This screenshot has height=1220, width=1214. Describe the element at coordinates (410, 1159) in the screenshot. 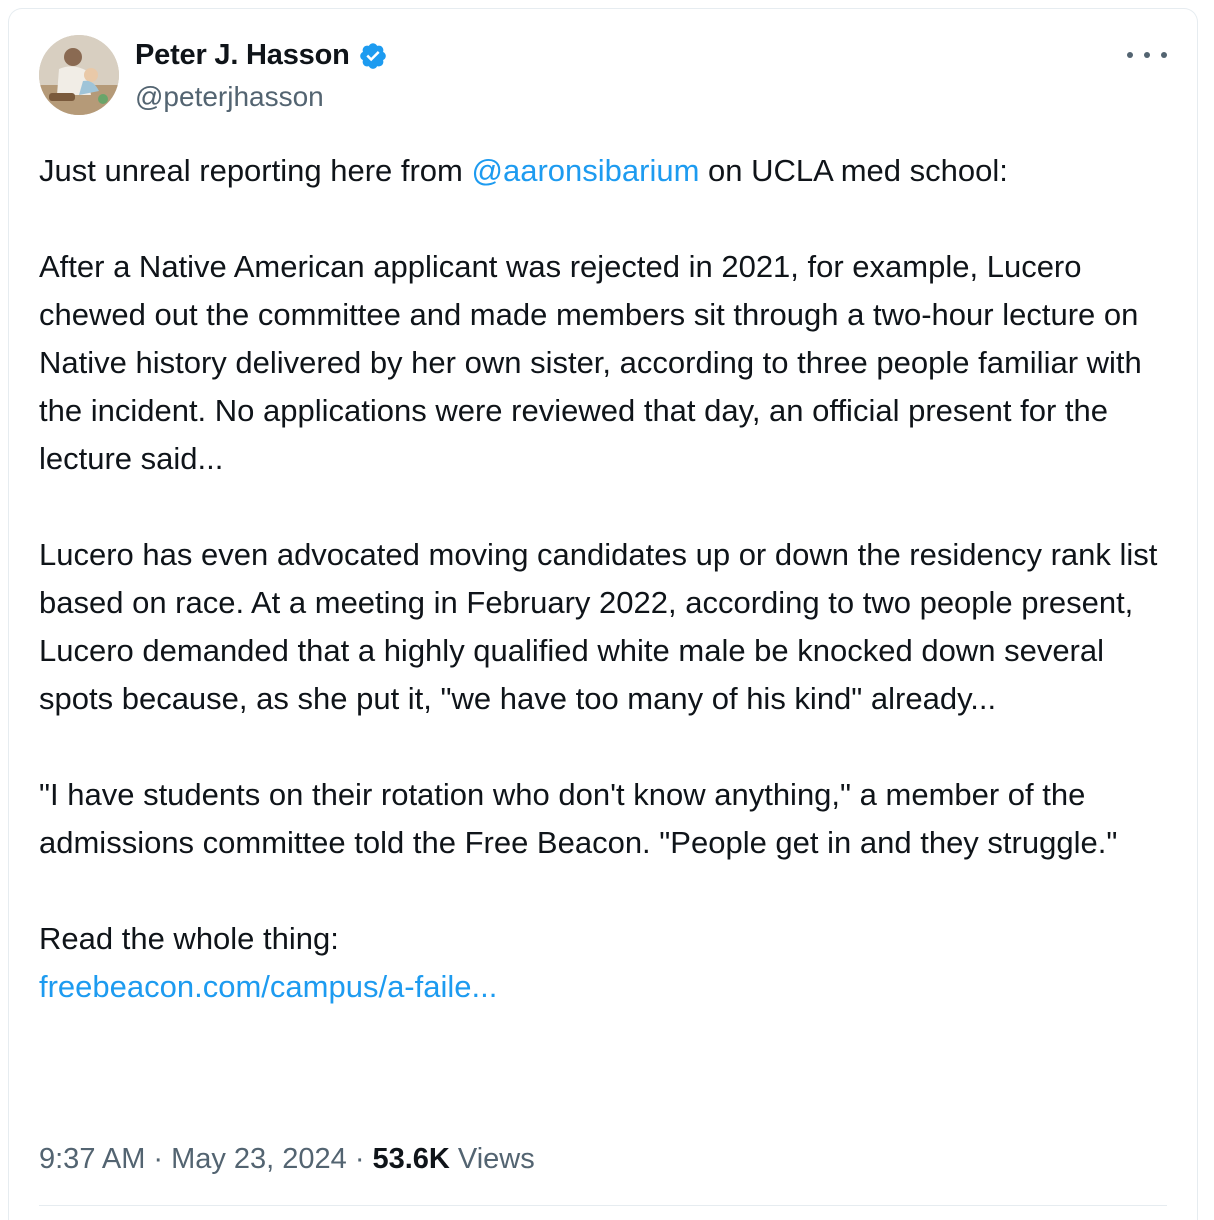

I see `views-count: 53.6K` at that location.